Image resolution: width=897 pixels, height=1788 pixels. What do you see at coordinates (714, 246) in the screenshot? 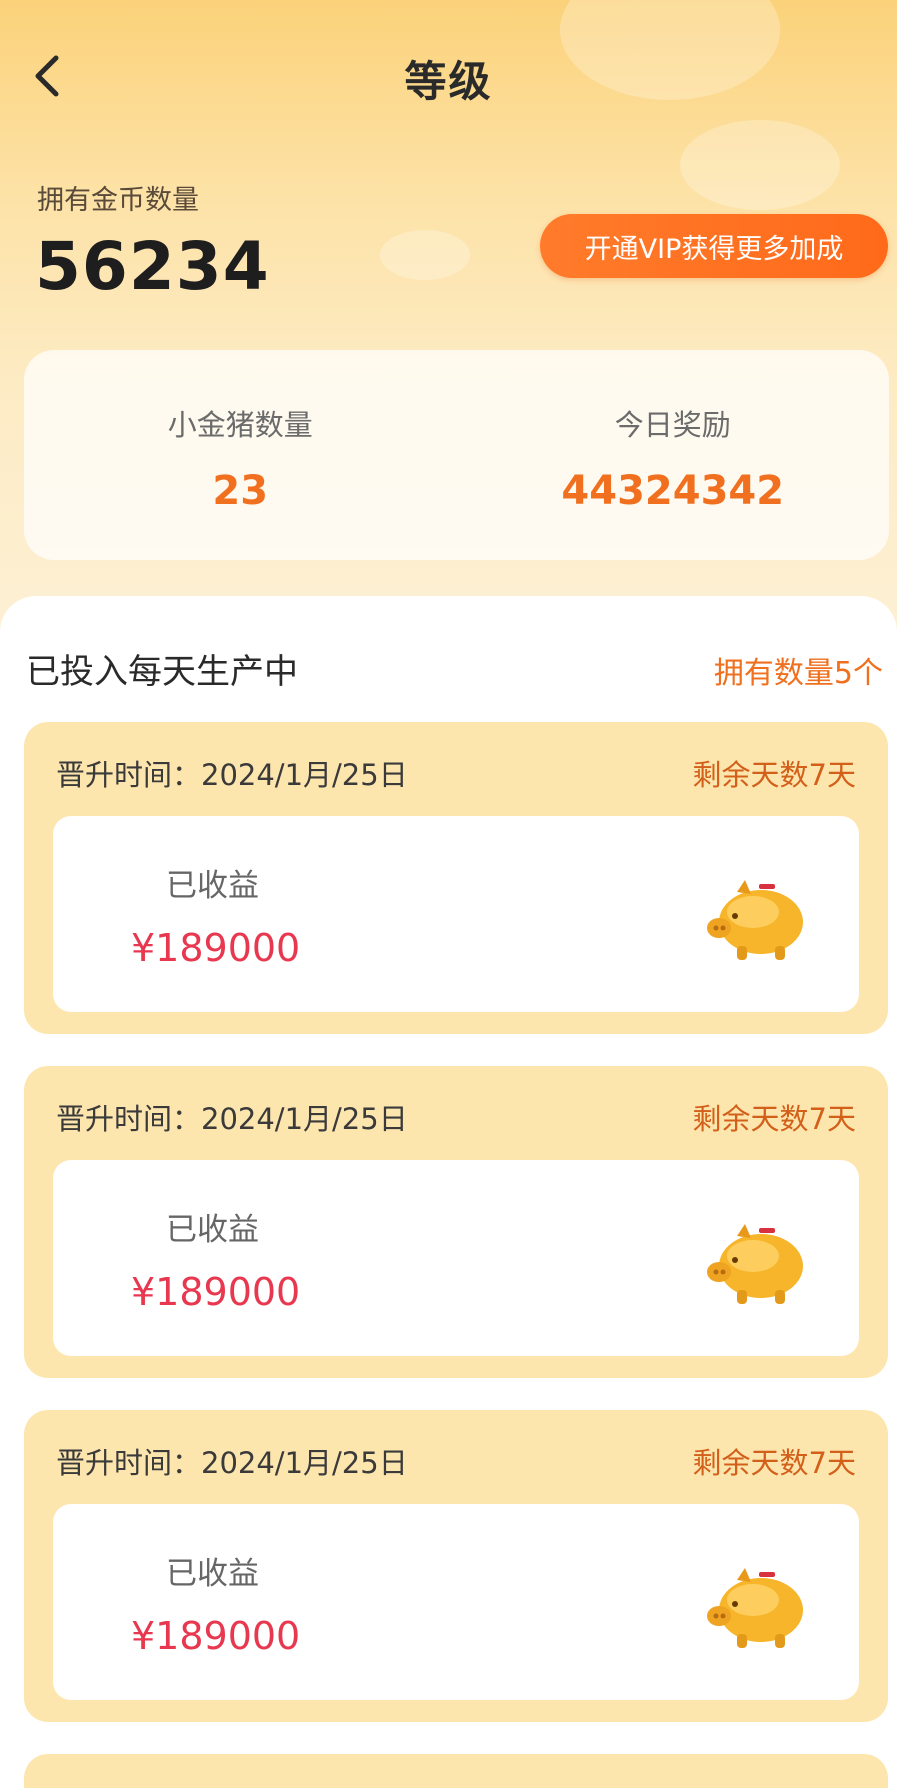
I see `vip-upgrade-button: 开通VIP获得更多加成` at bounding box center [714, 246].